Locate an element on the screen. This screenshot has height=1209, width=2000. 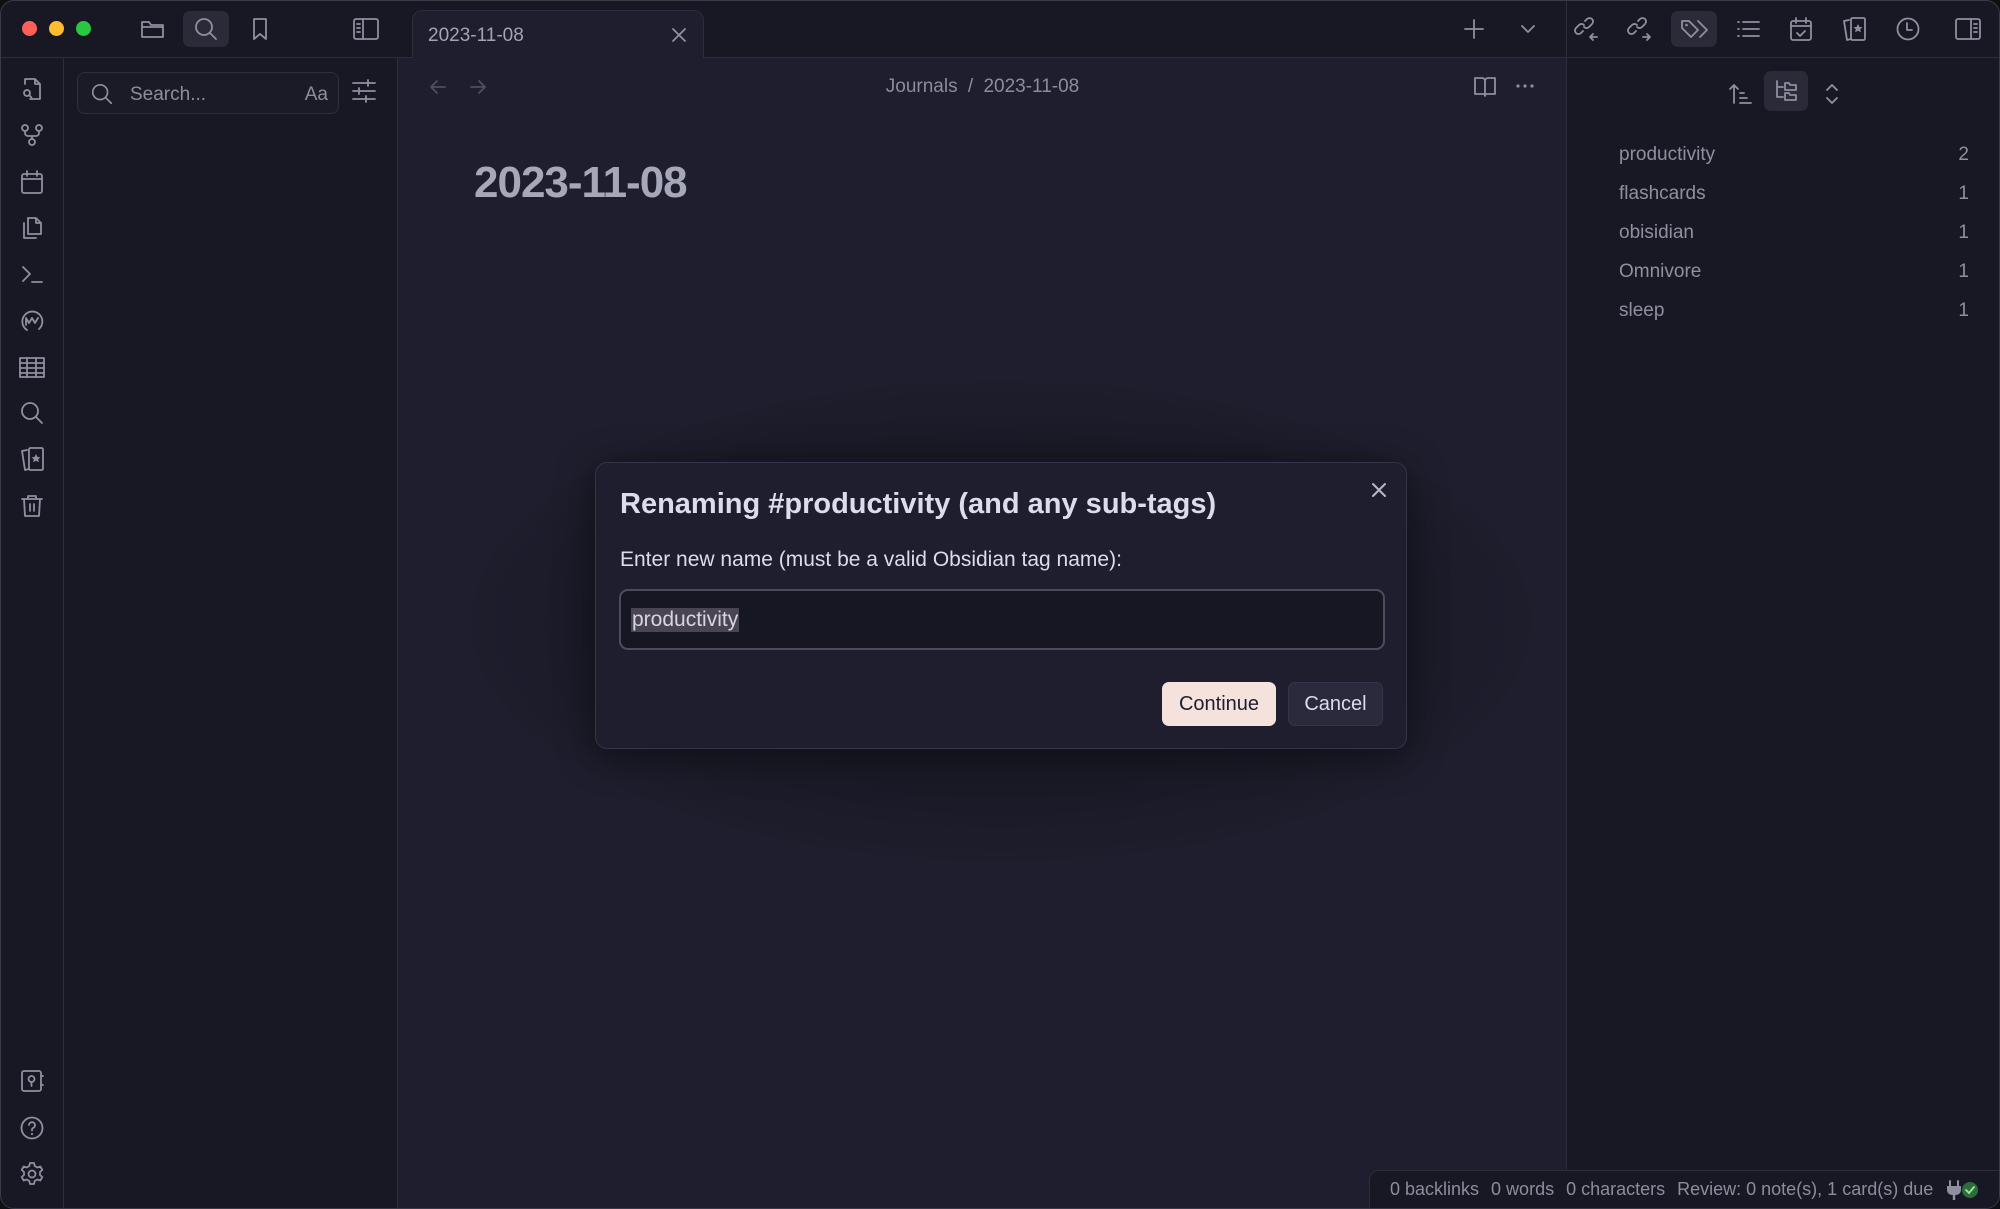
tag-item: sleep 1 is located at coordinates (1794, 315).